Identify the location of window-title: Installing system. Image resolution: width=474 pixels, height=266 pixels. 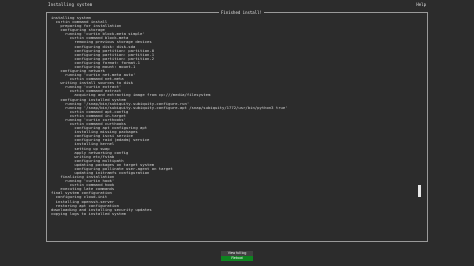
(70, 4).